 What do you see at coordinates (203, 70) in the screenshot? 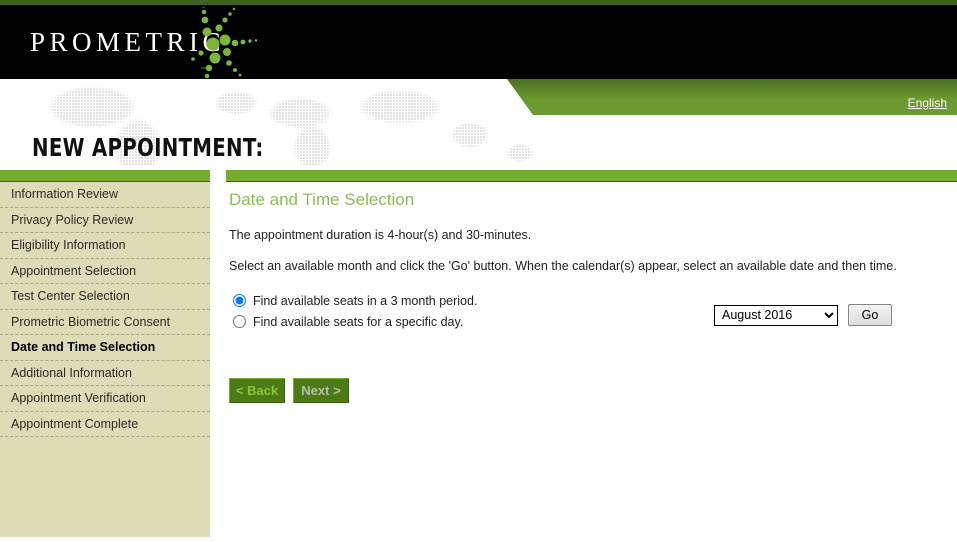
I see `trademark-symbol: ™` at bounding box center [203, 70].